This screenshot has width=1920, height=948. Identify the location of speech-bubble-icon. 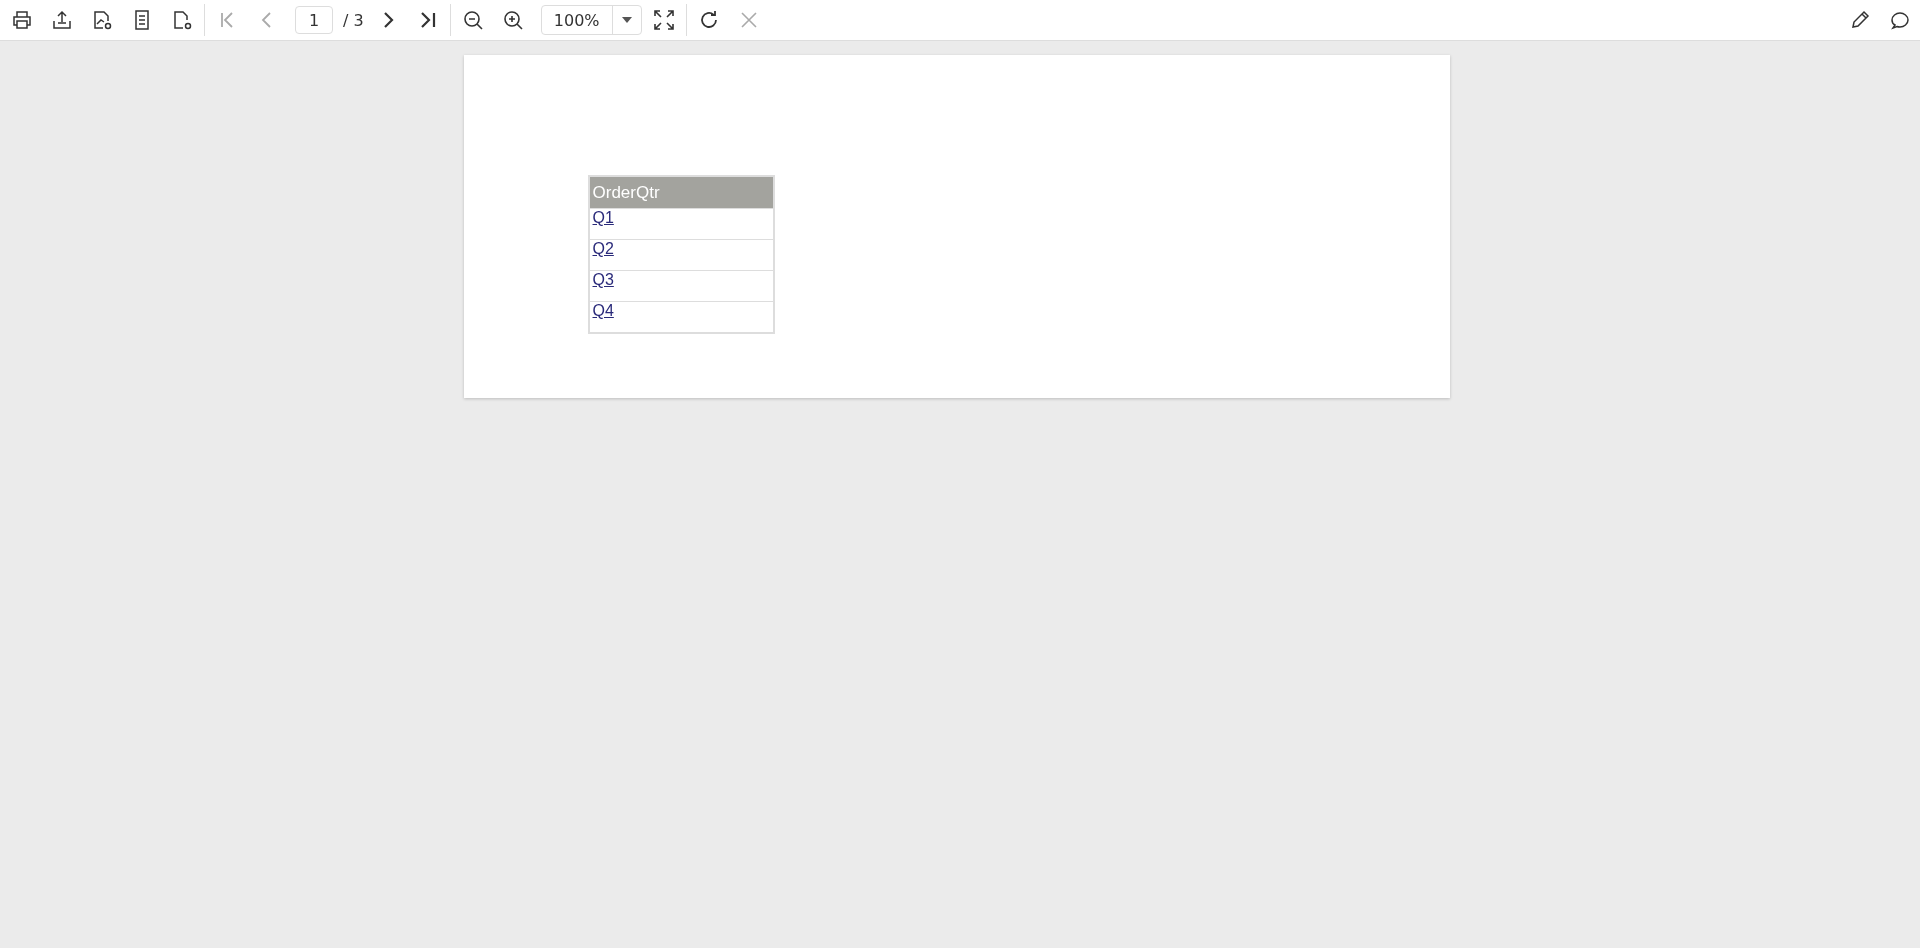
(1900, 20).